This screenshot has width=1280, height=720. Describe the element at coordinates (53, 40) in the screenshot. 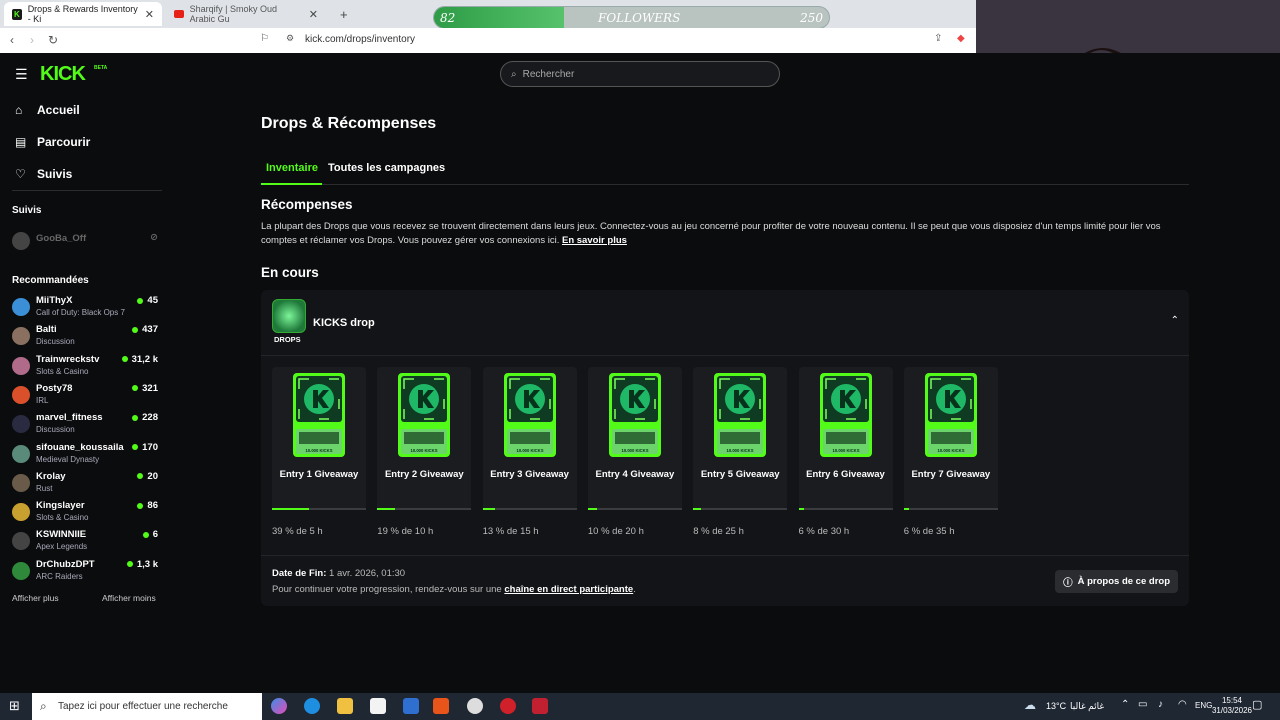

I see `reload-icon: ↻` at that location.